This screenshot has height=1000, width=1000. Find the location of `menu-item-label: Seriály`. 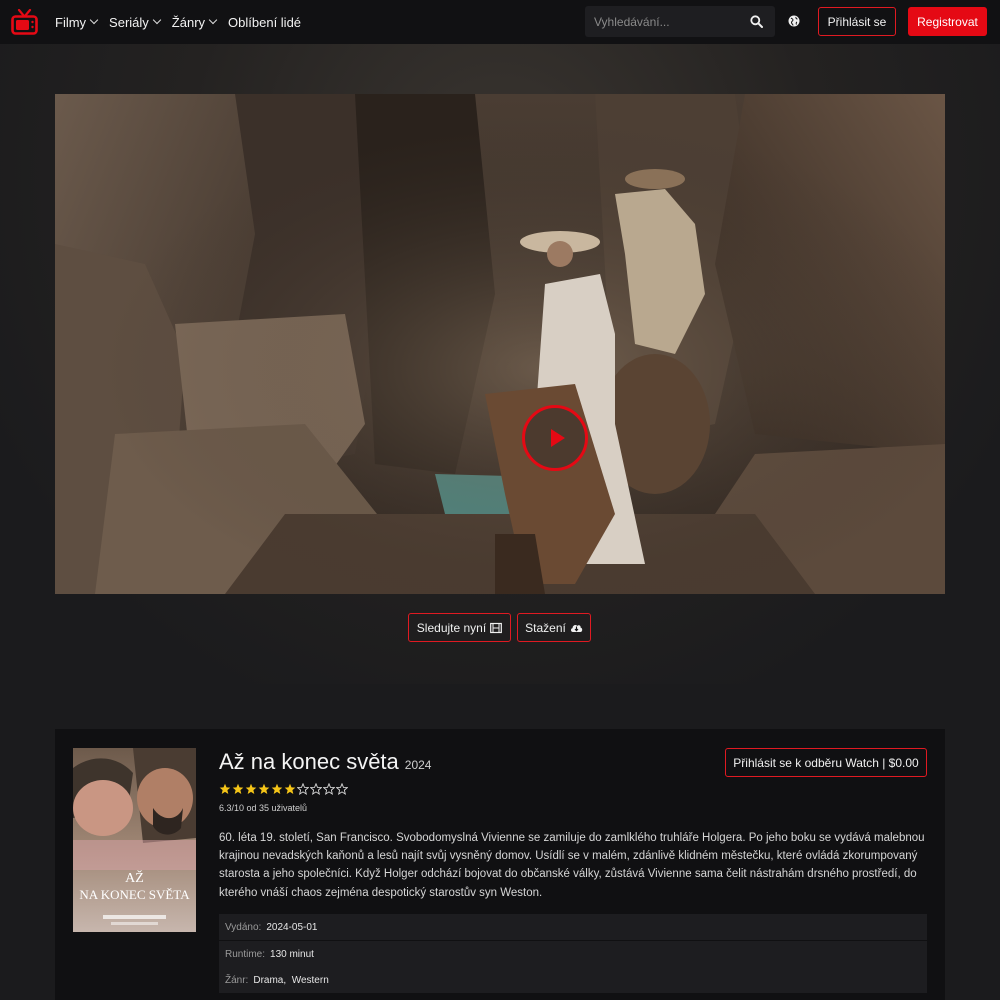

menu-item-label: Seriály is located at coordinates (129, 22).